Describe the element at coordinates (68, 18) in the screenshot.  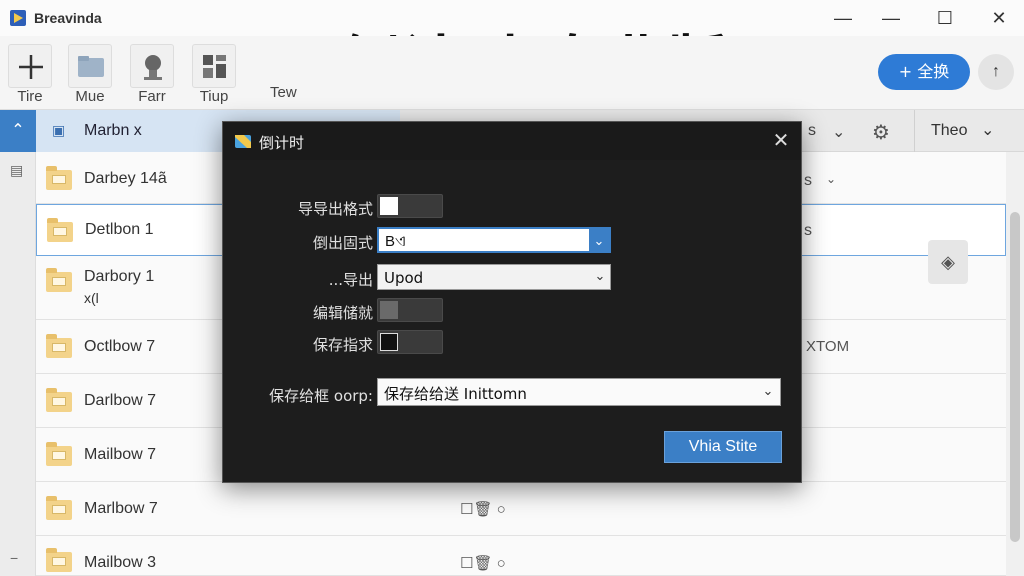
I see `app-title: Breavinda` at that location.